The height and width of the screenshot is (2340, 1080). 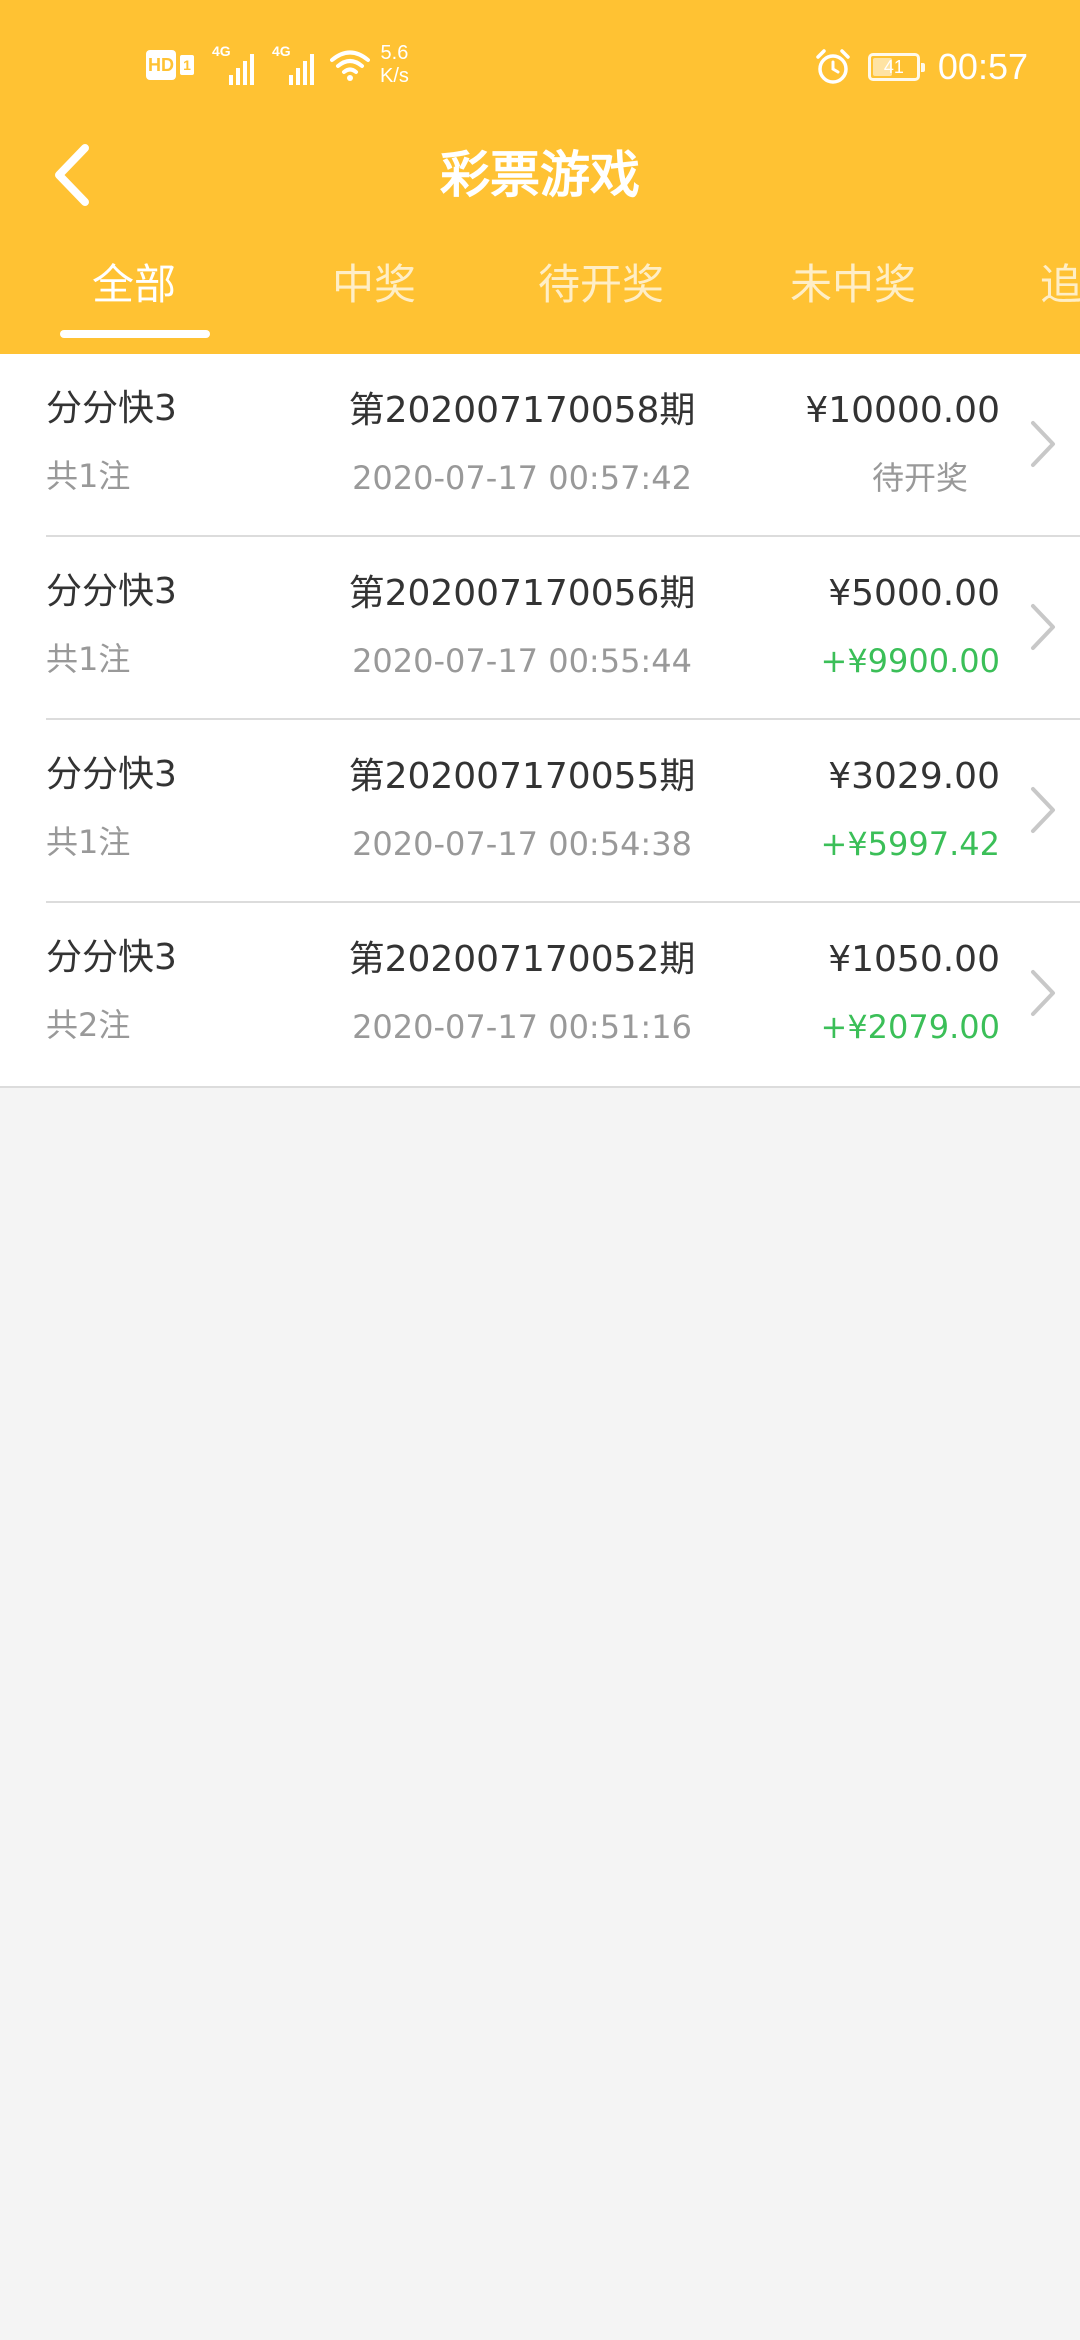 What do you see at coordinates (134, 284) in the screenshot?
I see `tab-label: 全部` at bounding box center [134, 284].